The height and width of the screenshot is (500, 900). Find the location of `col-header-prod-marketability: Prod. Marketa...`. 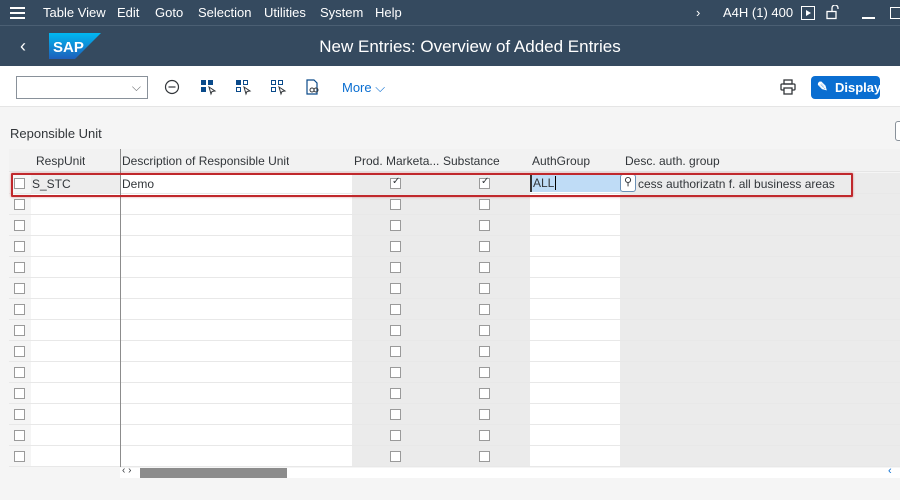

col-header-prod-marketability: Prod. Marketa... is located at coordinates (396, 161).